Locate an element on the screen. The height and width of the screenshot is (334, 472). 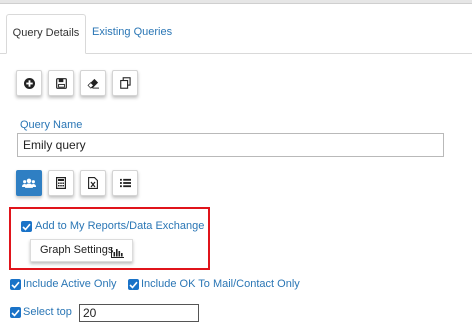
select-top-checkbox is located at coordinates (15, 312).